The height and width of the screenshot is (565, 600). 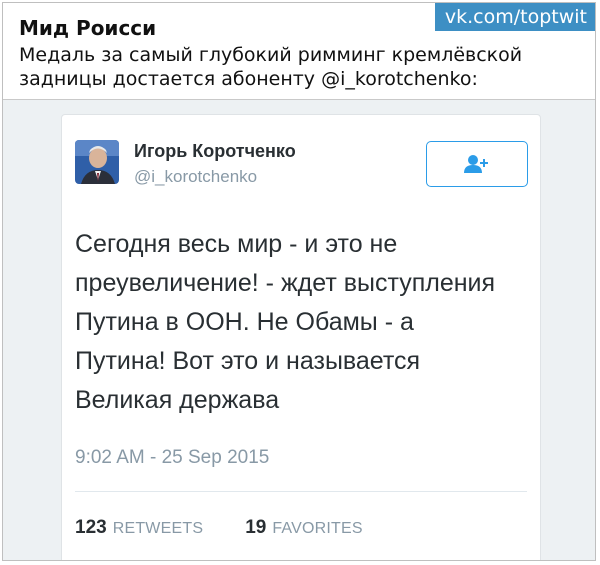 What do you see at coordinates (172, 458) in the screenshot?
I see `tweet-timestamp: 9:02 AM - 25 Sep 2015` at bounding box center [172, 458].